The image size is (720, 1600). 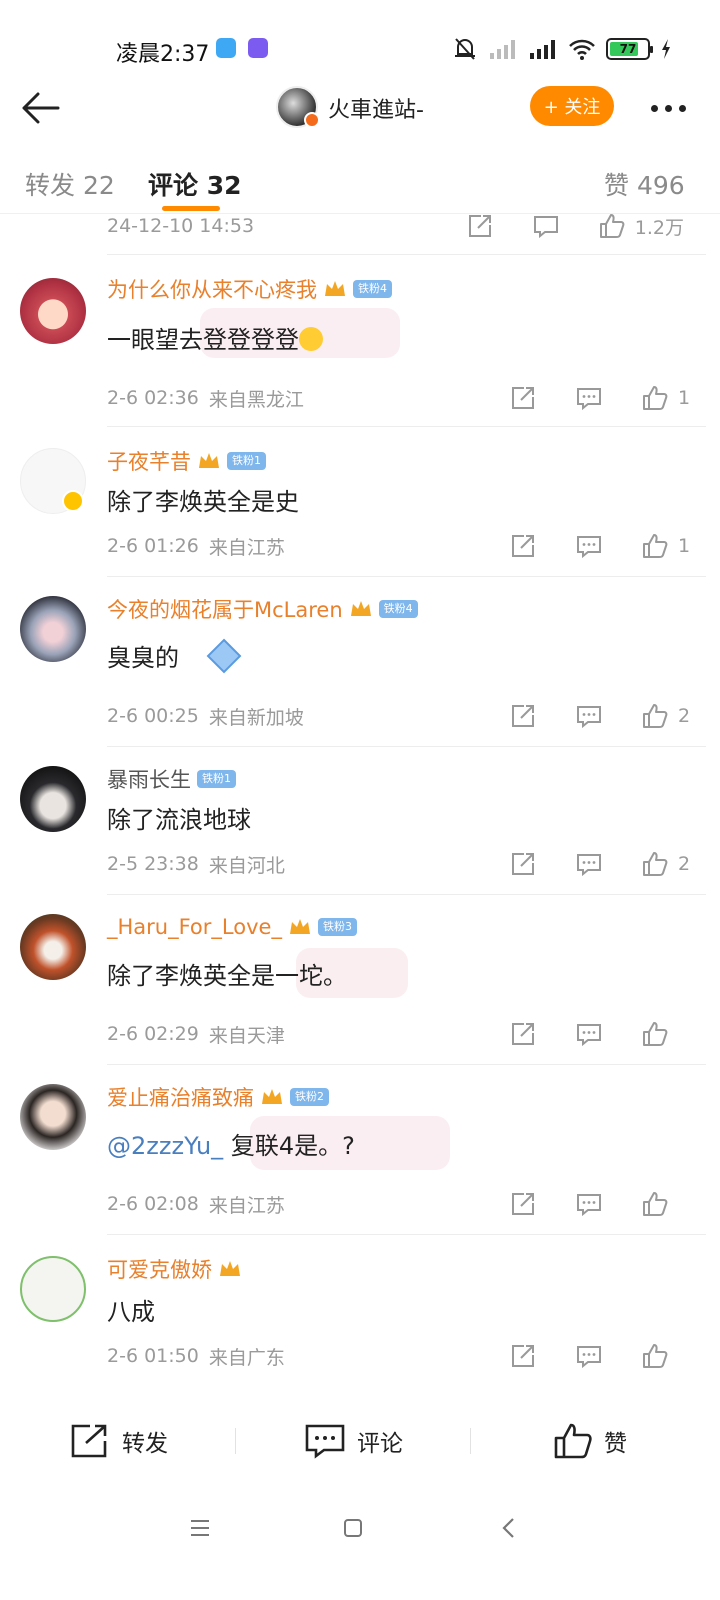 I want to click on comment-time: 24-12-10 14:53, so click(x=181, y=226).